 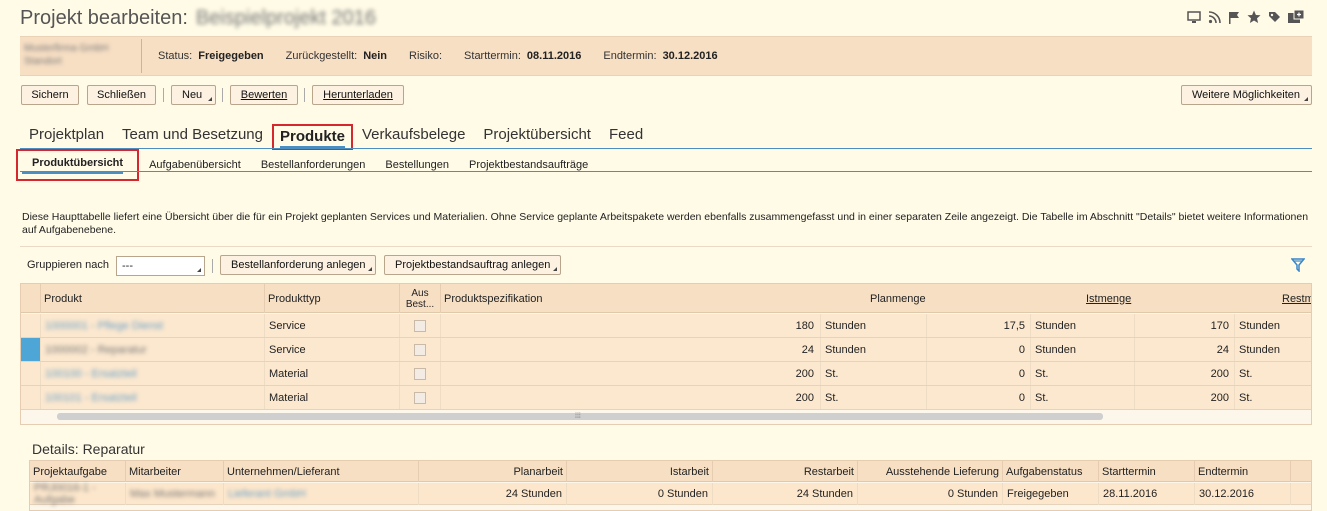 I want to click on col-aufgabenstatus: Aufgabenstatus, so click(x=1050, y=471).